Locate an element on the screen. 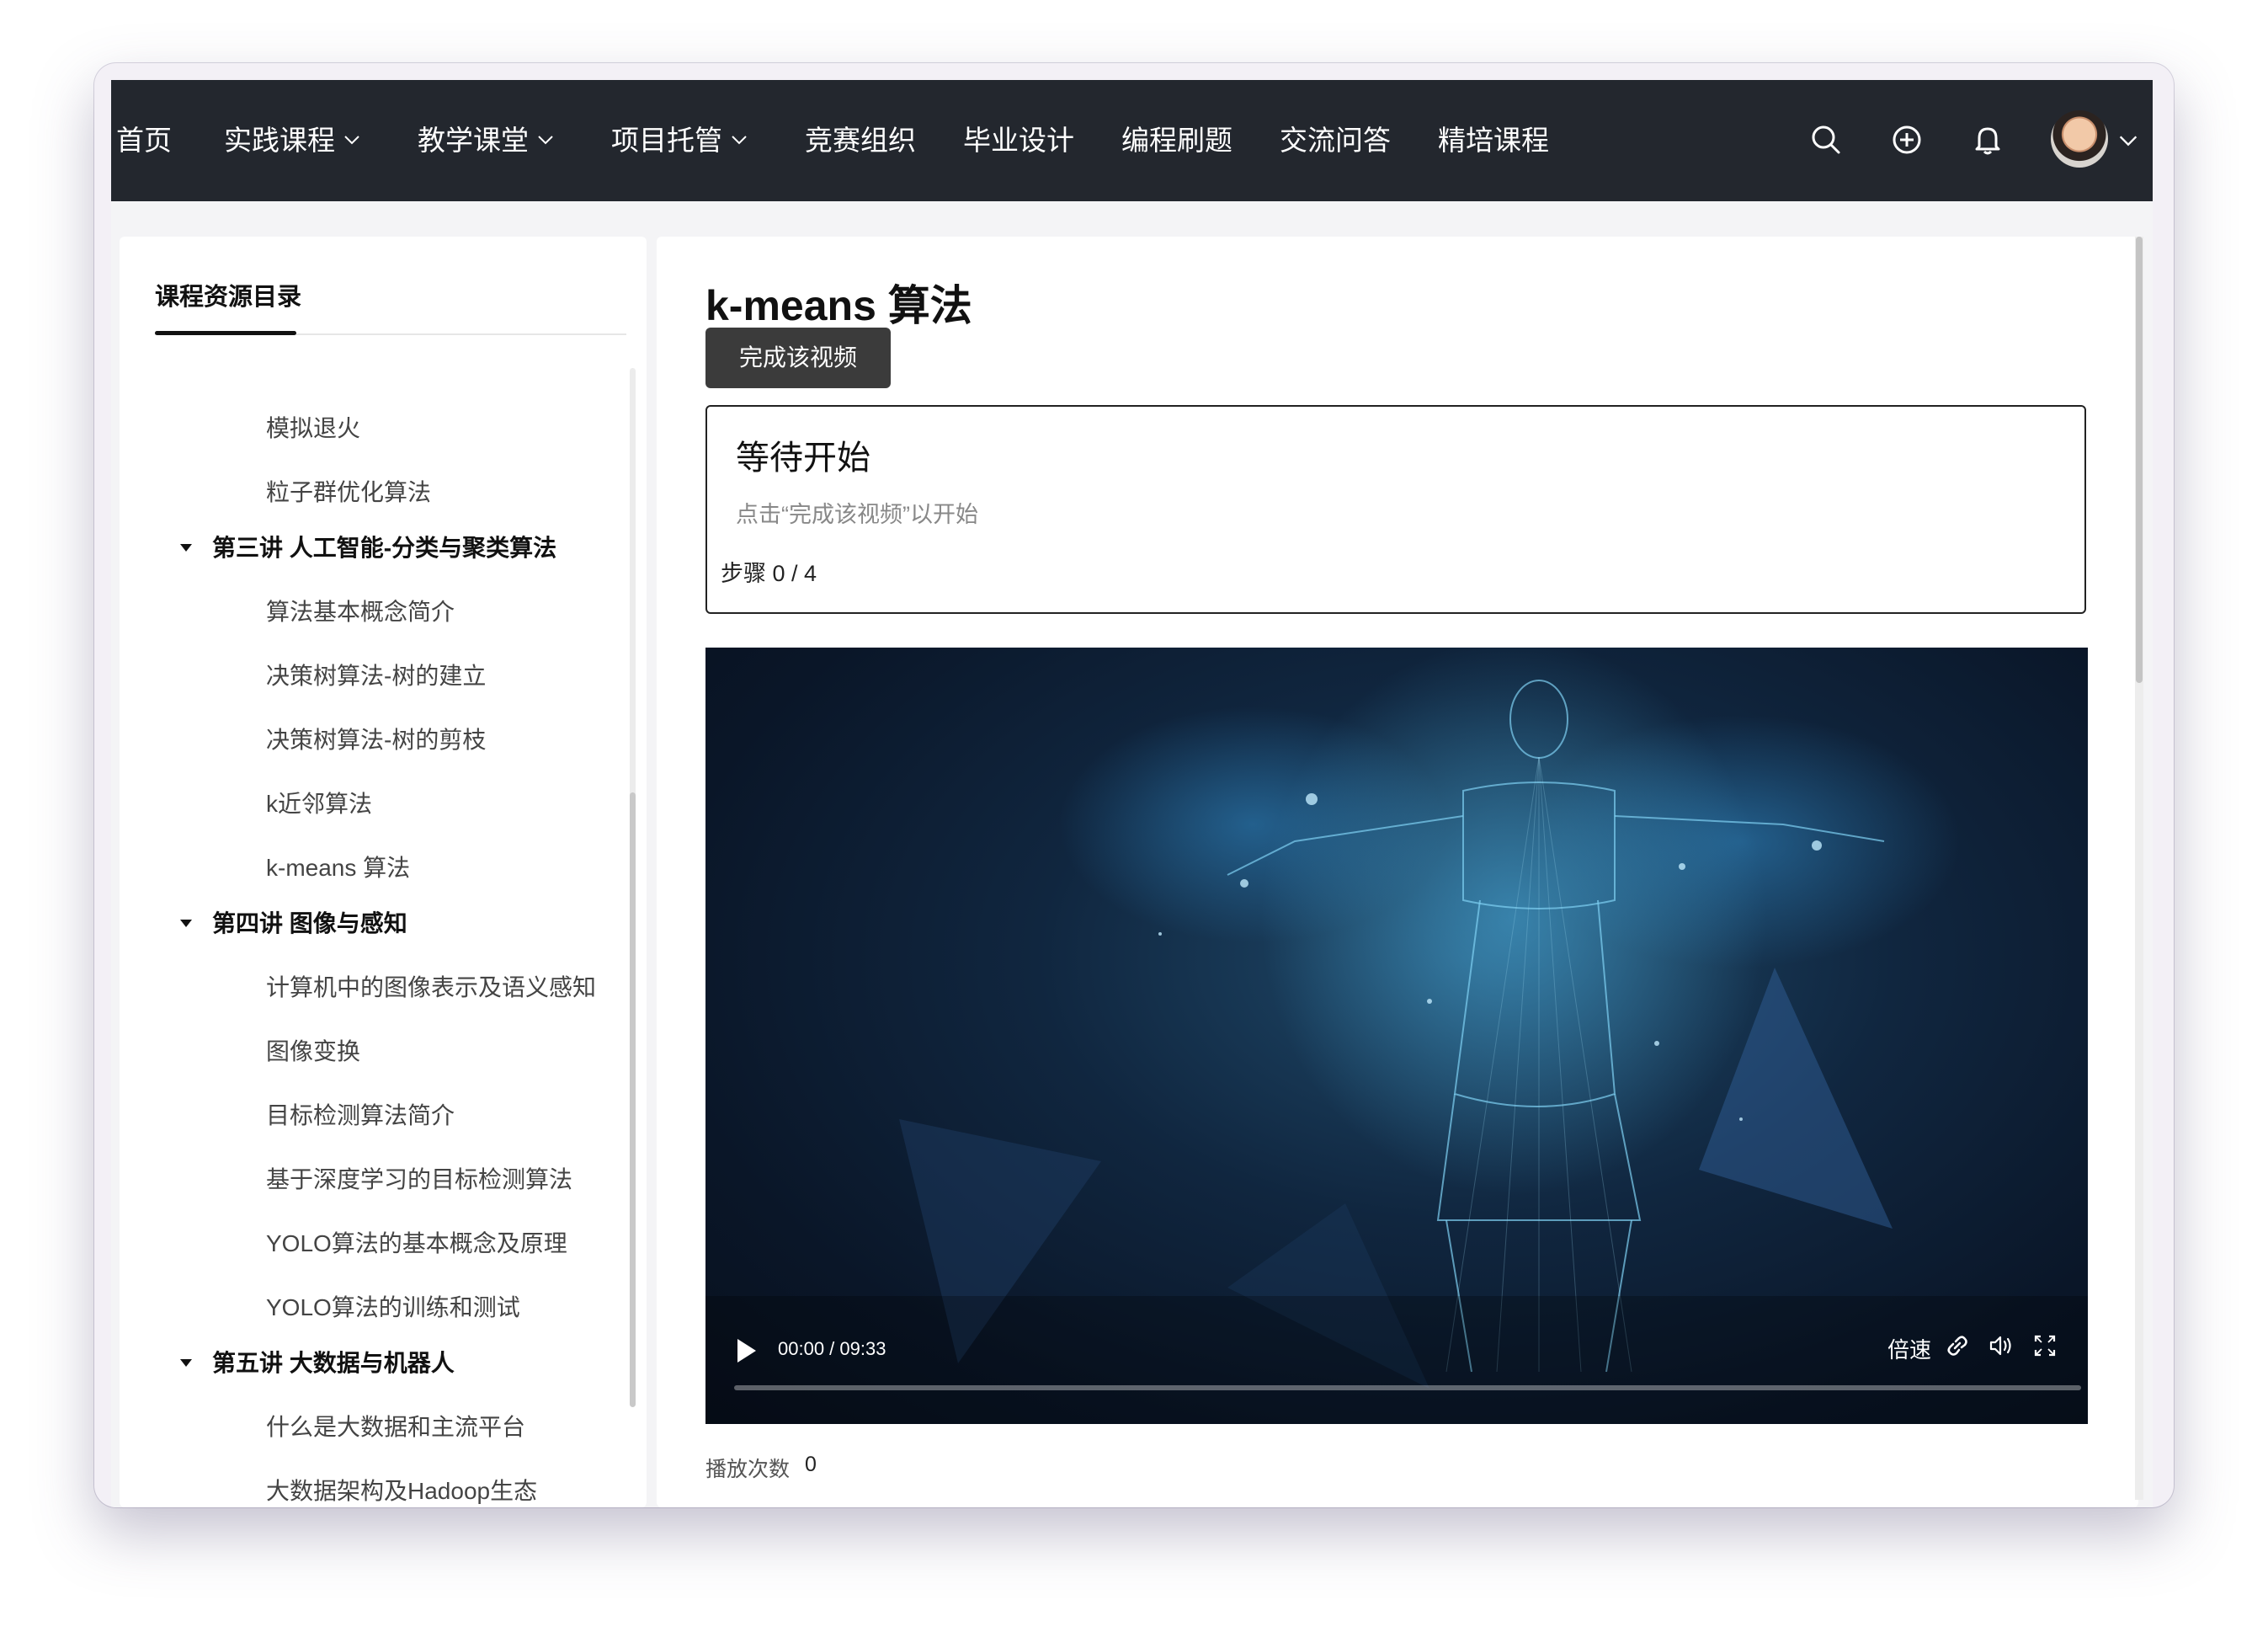 This screenshot has height=1632, width=2268. toc-lesson: 粒子群优化算法 is located at coordinates (349, 491).